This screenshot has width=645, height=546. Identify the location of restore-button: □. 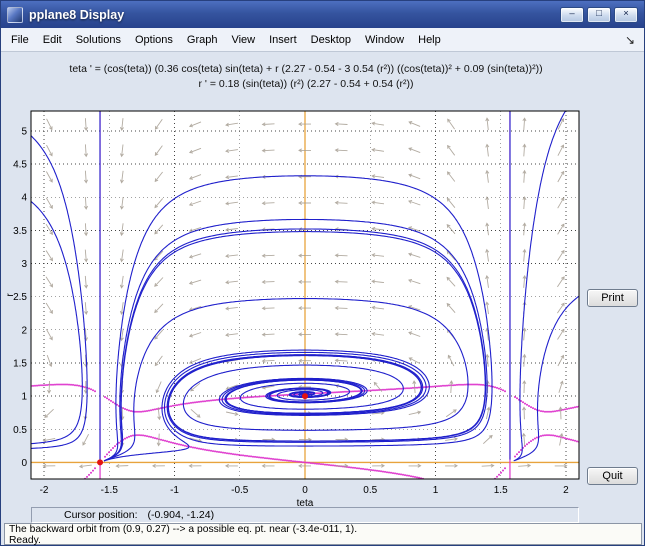
(599, 14).